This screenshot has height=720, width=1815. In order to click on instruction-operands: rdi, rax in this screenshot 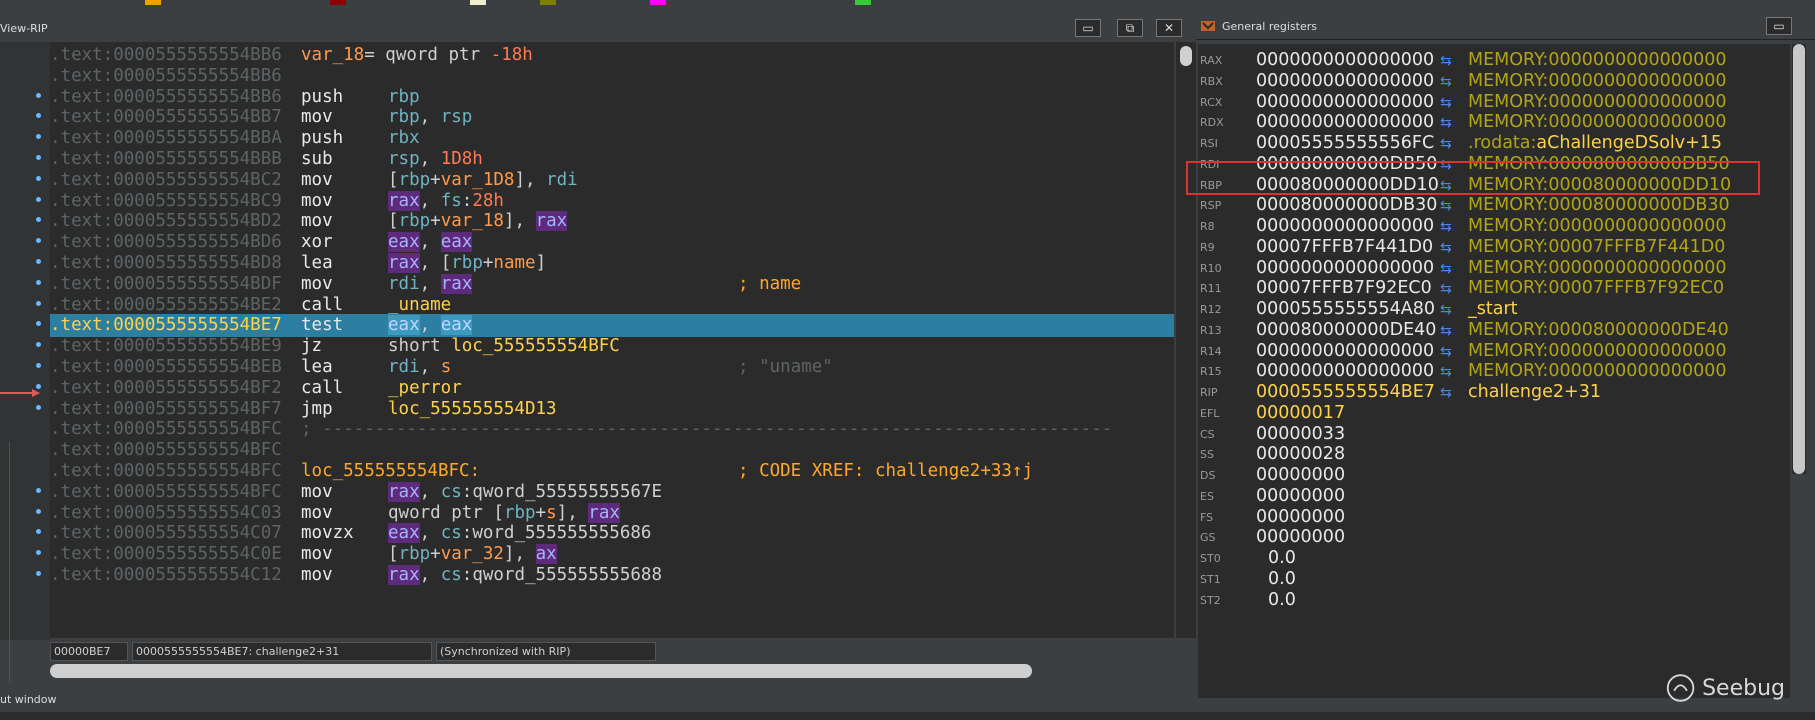, I will do `click(430, 284)`.